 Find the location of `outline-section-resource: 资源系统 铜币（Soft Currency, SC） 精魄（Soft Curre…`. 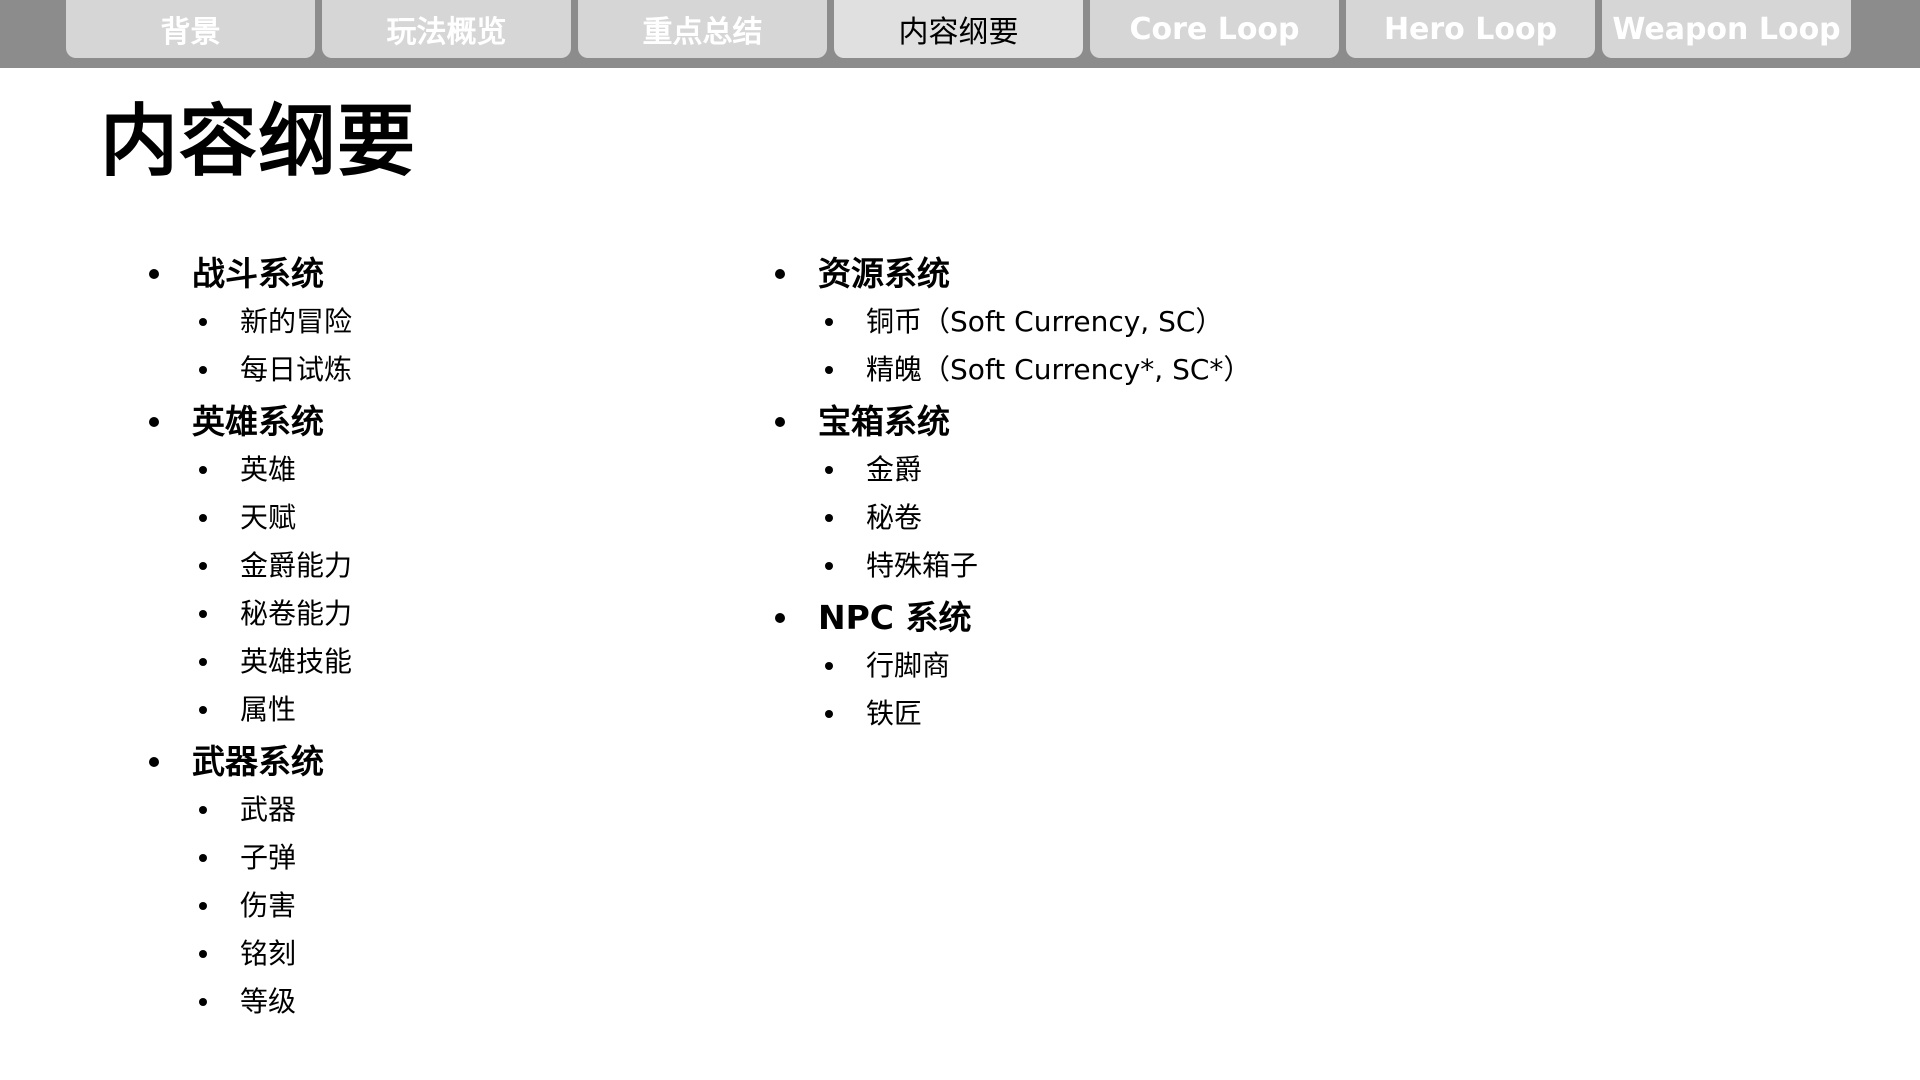

outline-section-resource: 资源系统 铜币（Soft Currency, SC） 精魄（Soft Curre… is located at coordinates (1008, 322).